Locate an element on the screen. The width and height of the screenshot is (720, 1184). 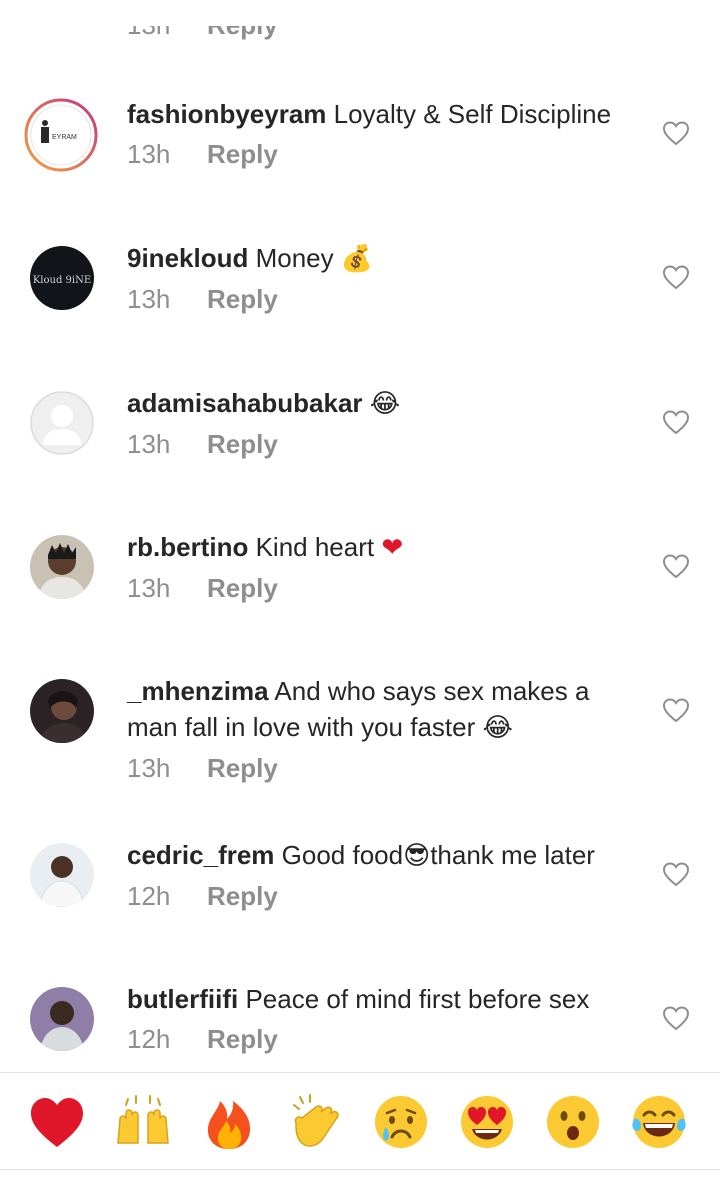
username: rb.bertino is located at coordinates (187, 547).